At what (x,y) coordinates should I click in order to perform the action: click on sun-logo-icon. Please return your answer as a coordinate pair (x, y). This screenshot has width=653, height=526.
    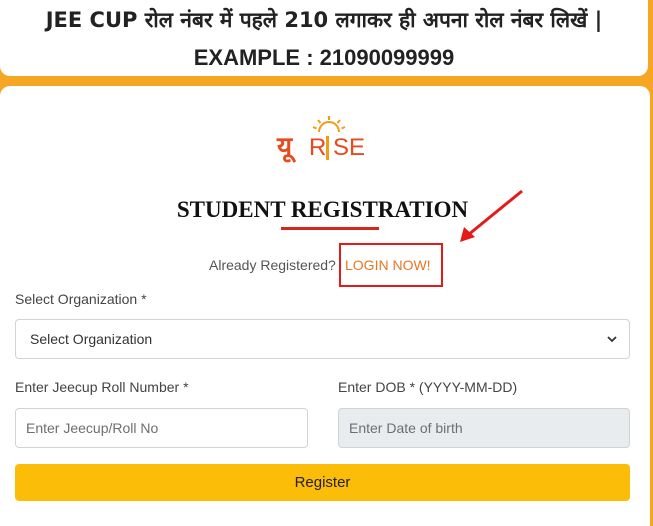
    Looking at the image, I should click on (329, 124).